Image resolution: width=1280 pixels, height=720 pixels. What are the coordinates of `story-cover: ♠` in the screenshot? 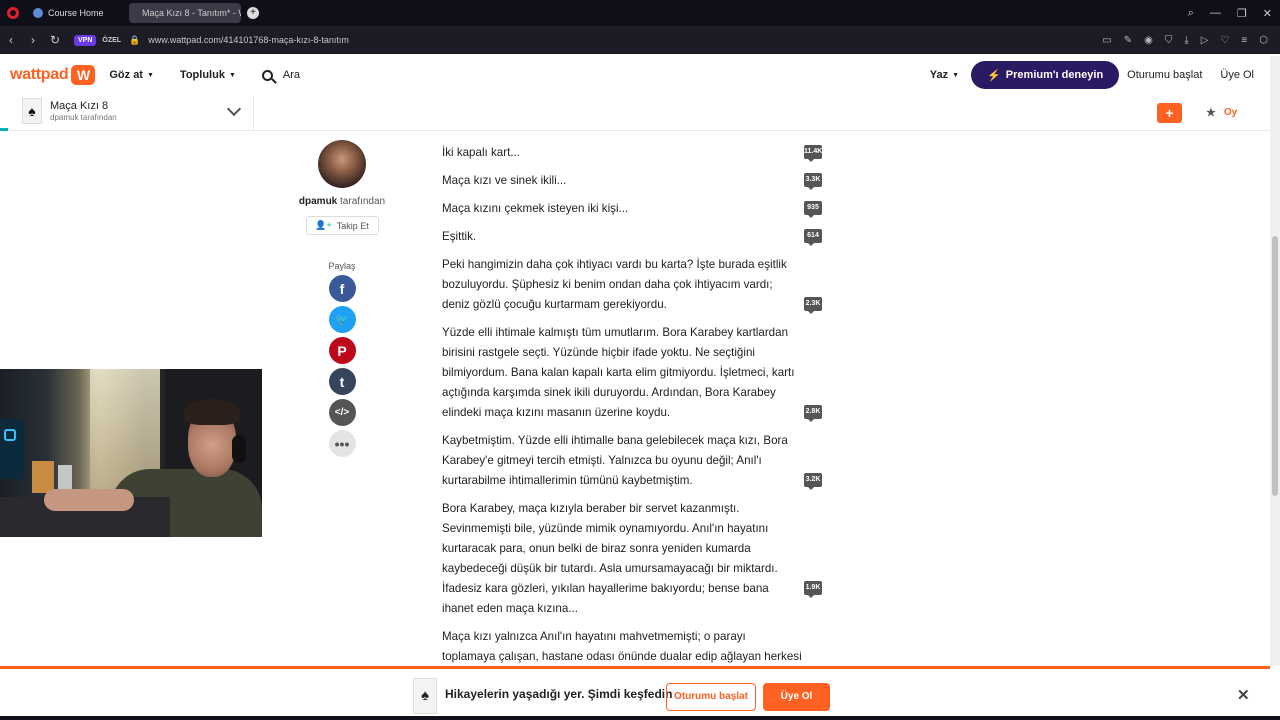 It's located at (32, 111).